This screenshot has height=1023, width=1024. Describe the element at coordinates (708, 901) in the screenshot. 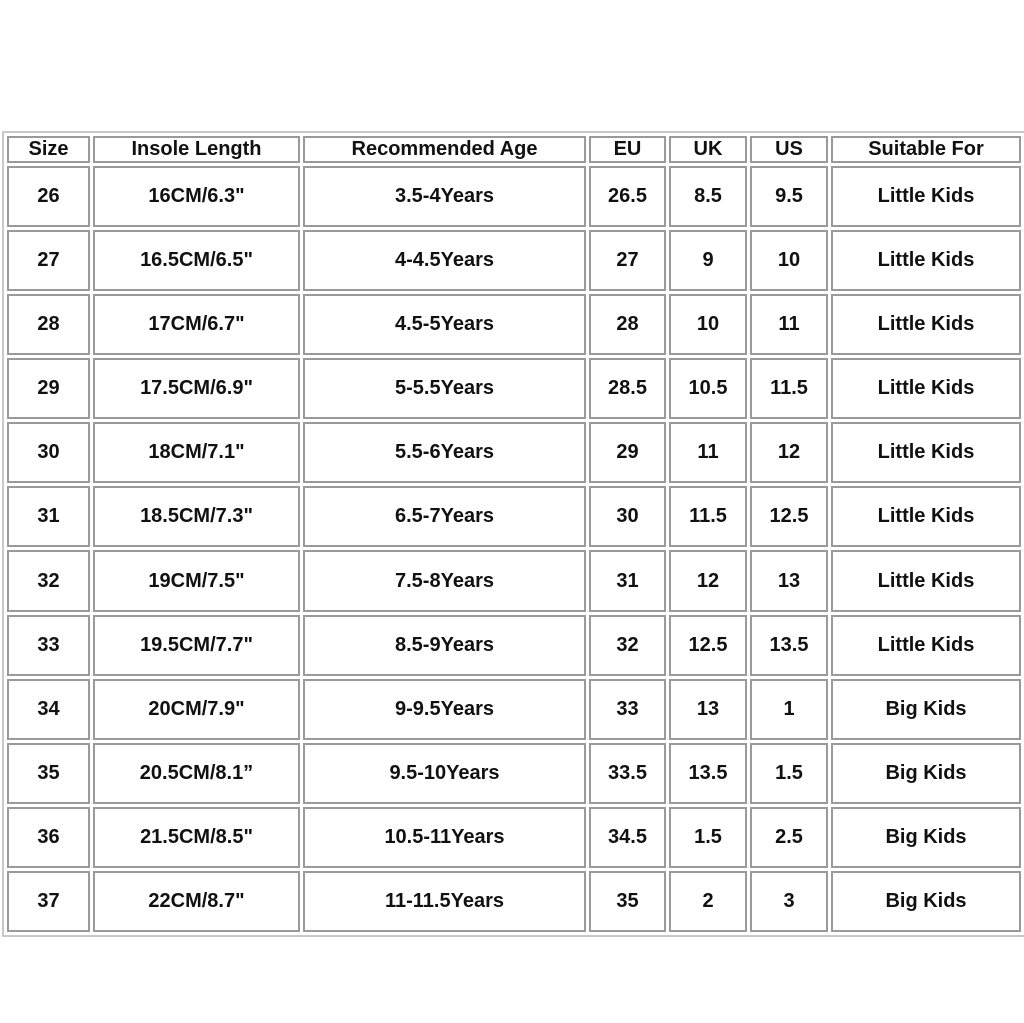

I see `table-cell: 2` at that location.